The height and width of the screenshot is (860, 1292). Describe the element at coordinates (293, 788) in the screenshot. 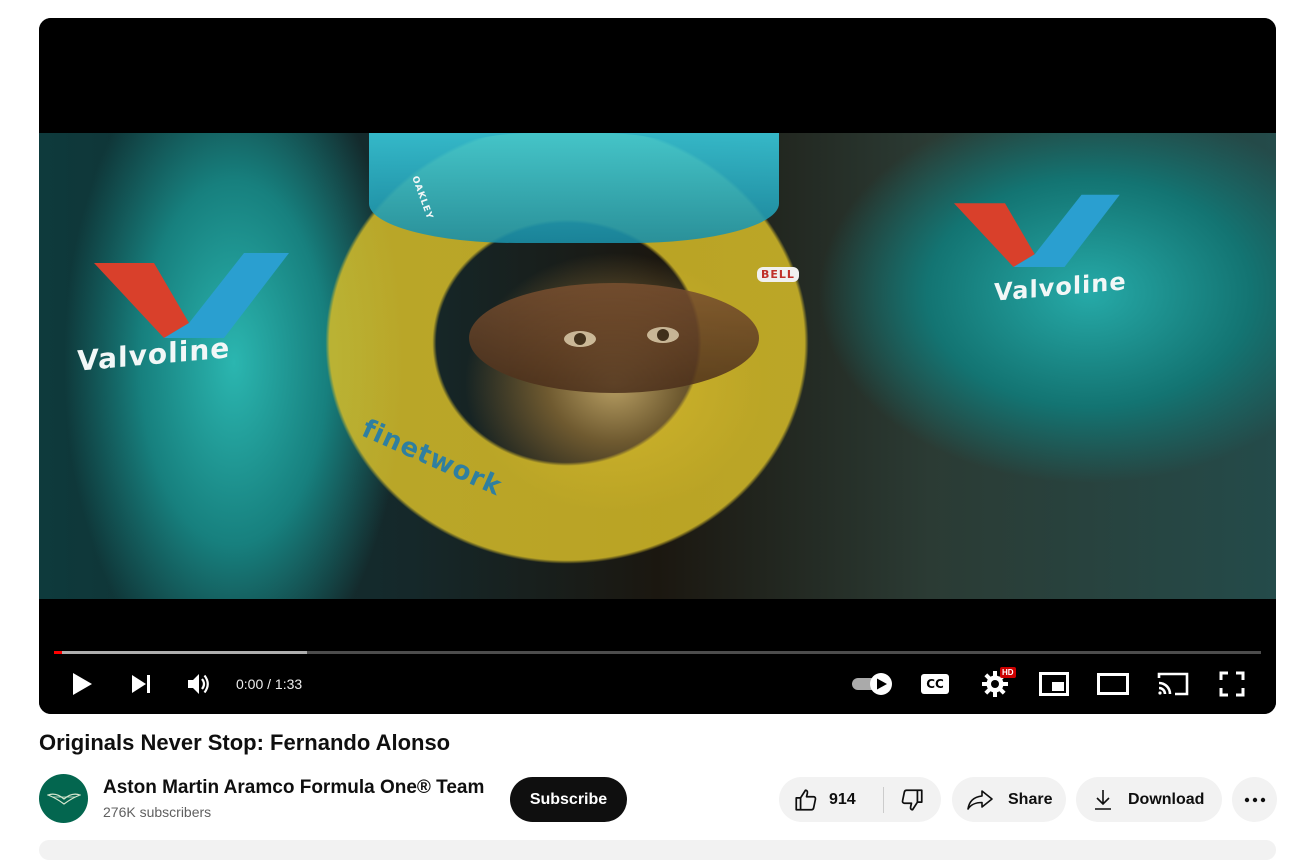

I see `channel-name: Aston Martin Aramco Formula One® Team` at that location.